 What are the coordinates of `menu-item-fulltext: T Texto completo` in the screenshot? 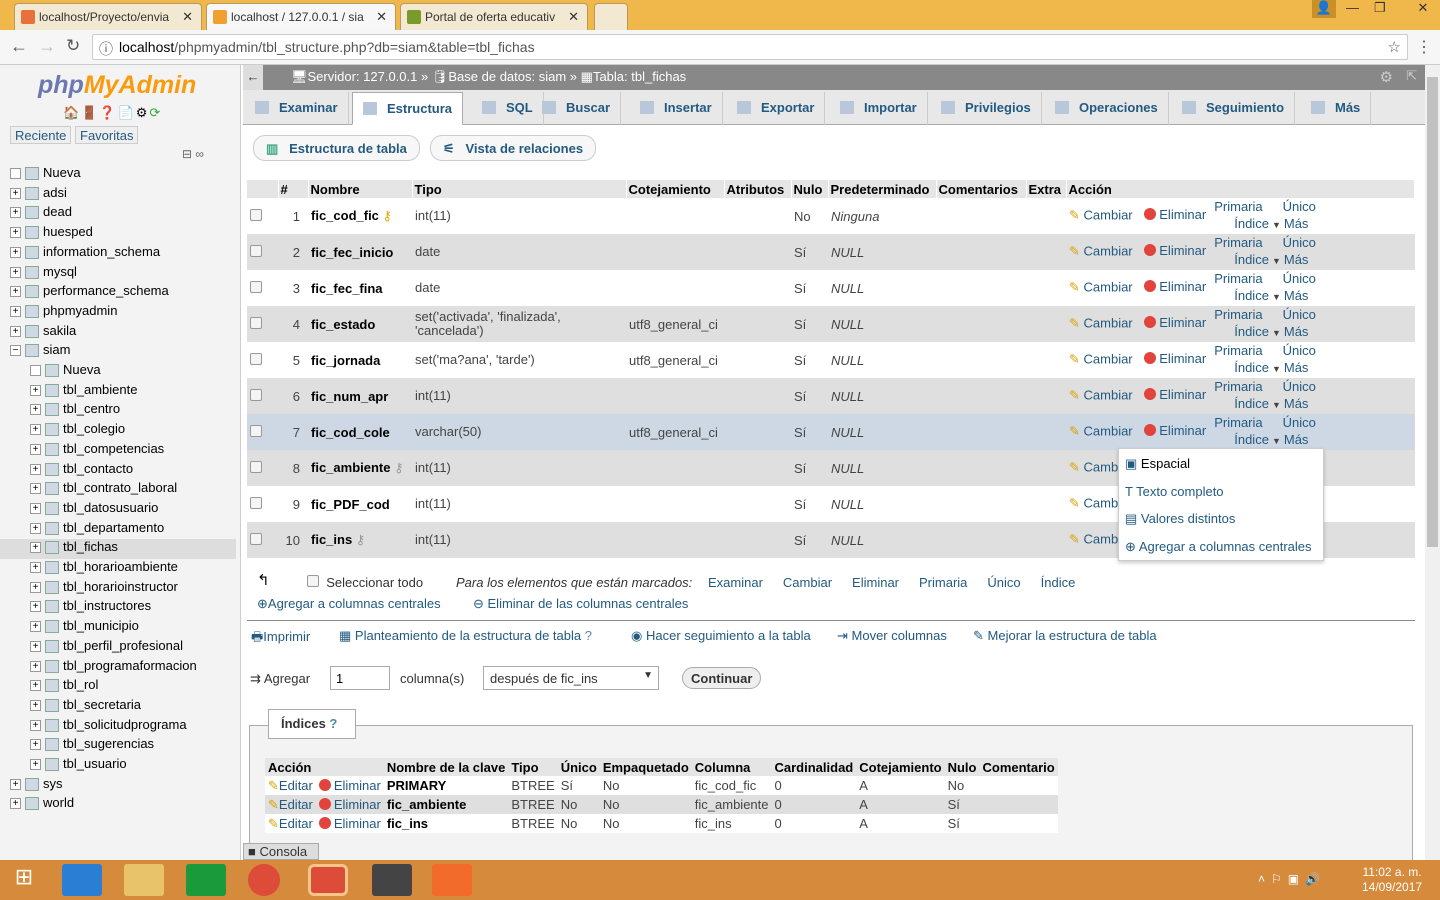 It's located at (1174, 491).